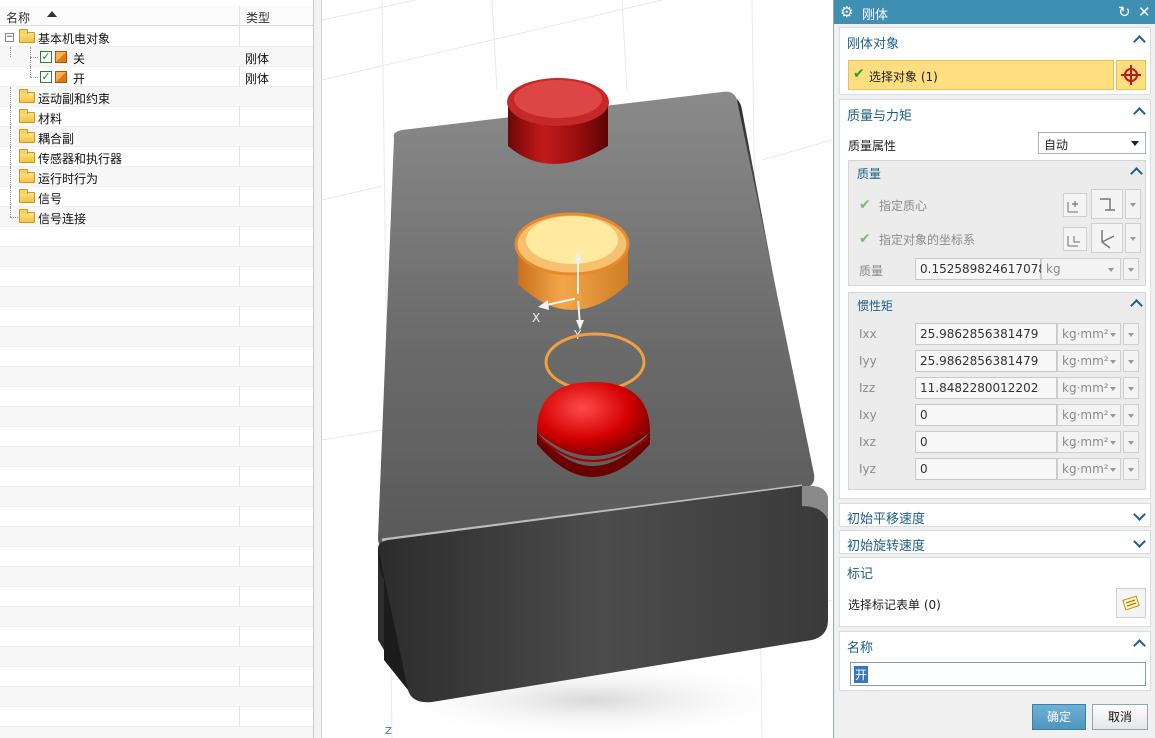 This screenshot has height=738, width=1155. What do you see at coordinates (572, 261) in the screenshot?
I see `selected-orange-cylinder` at bounding box center [572, 261].